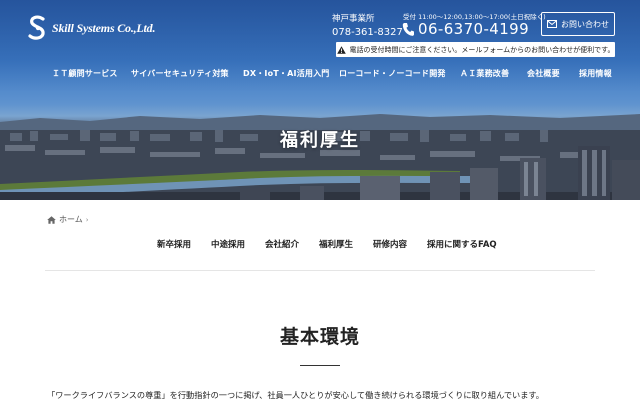 The image size is (640, 400). Describe the element at coordinates (484, 73) in the screenshot. I see `nav-item-ai-improvement: ＡＩ業務改善` at that location.